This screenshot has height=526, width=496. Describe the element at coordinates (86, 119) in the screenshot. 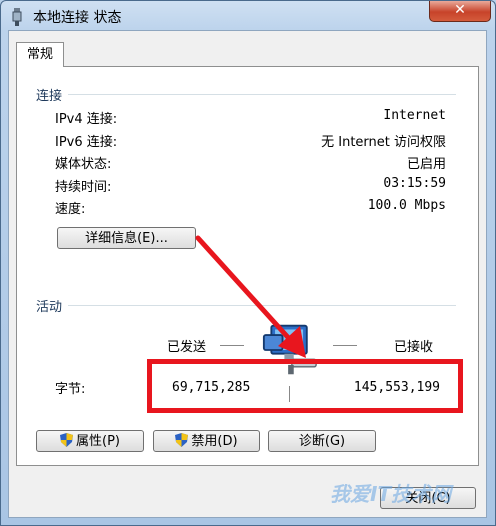

I see `ipv4-label: IPv4 连接:` at that location.